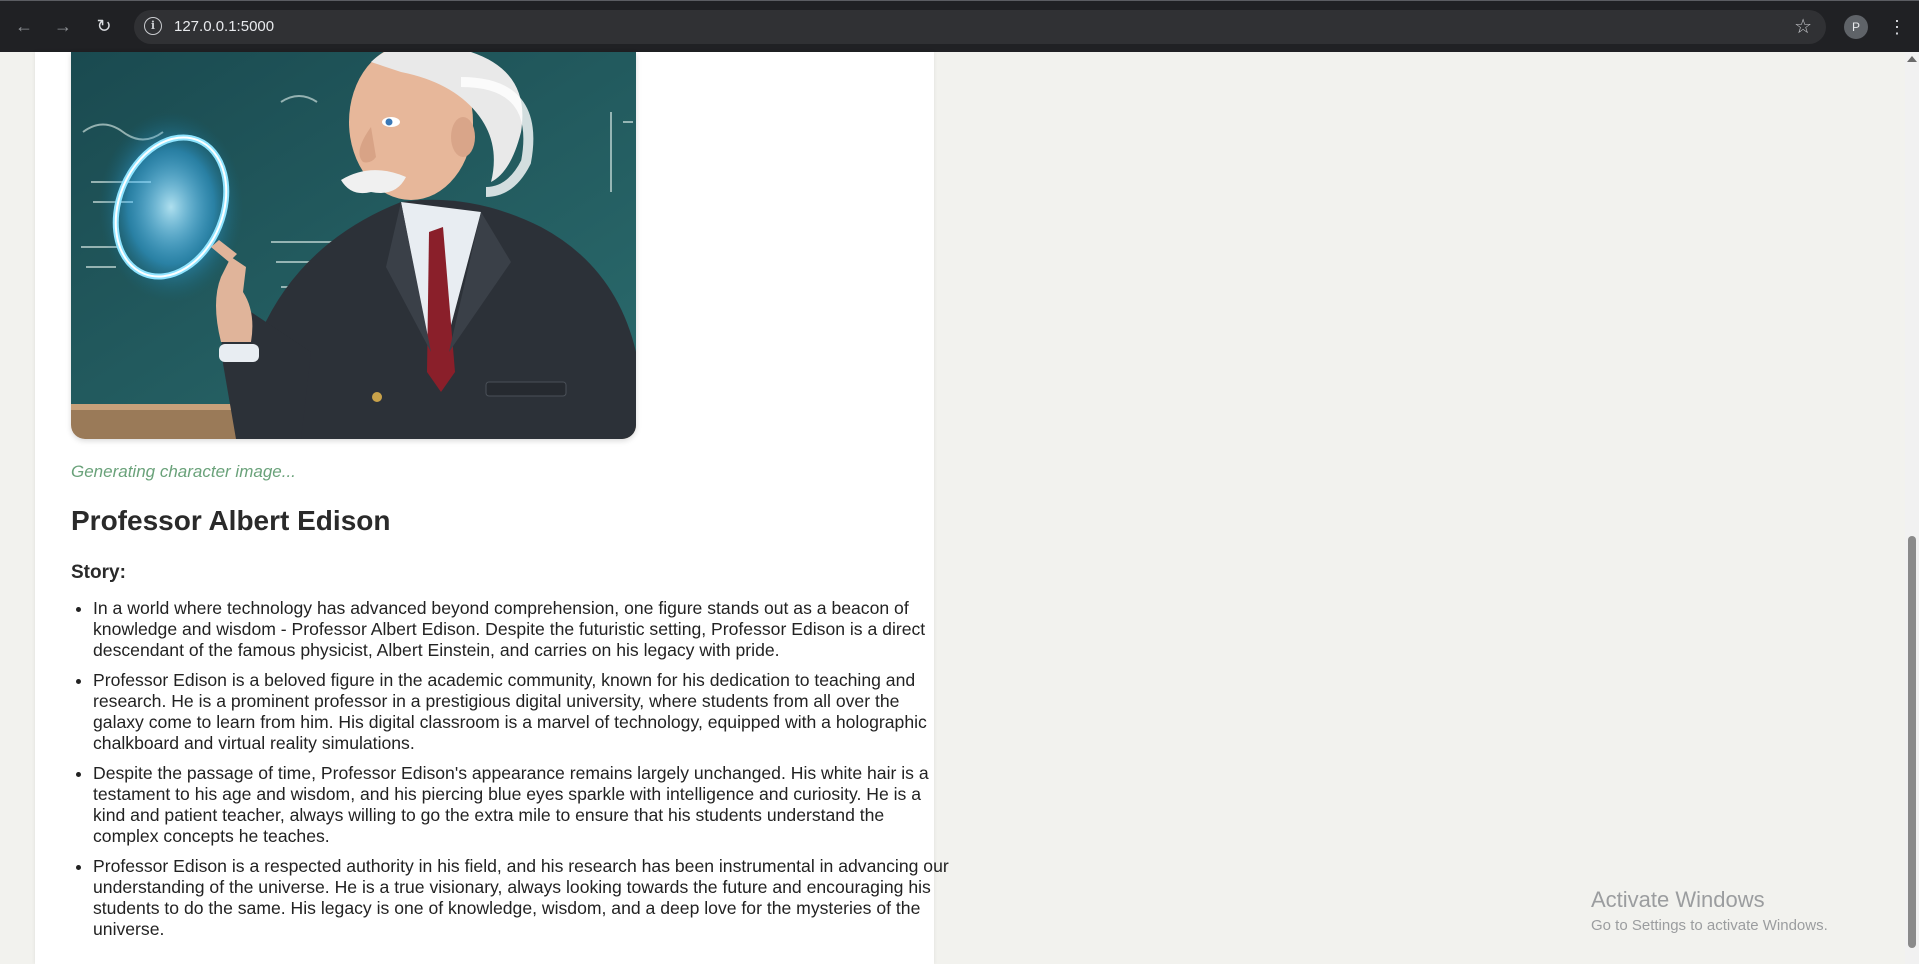 The image size is (1919, 964). What do you see at coordinates (1912, 742) in the screenshot?
I see `scrollbar-thumb` at bounding box center [1912, 742].